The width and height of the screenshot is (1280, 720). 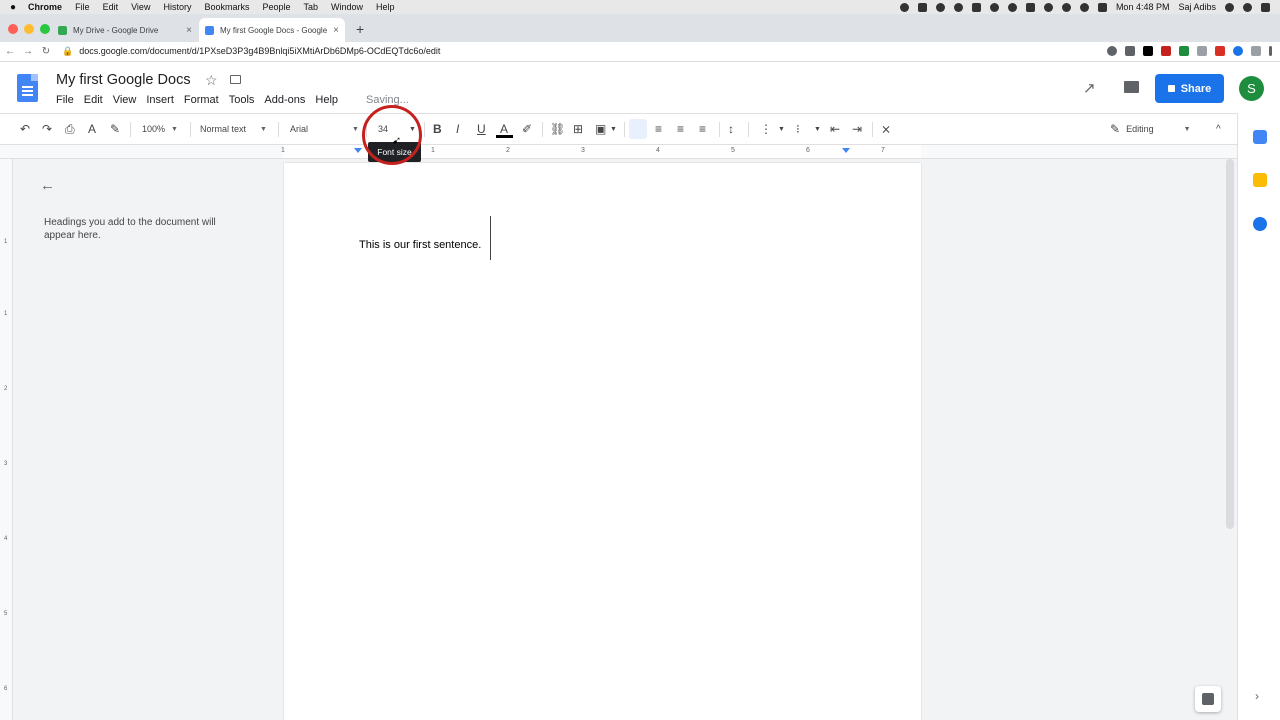 What do you see at coordinates (857, 129) in the screenshot?
I see `increase-indent-icon: ⇥` at bounding box center [857, 129].